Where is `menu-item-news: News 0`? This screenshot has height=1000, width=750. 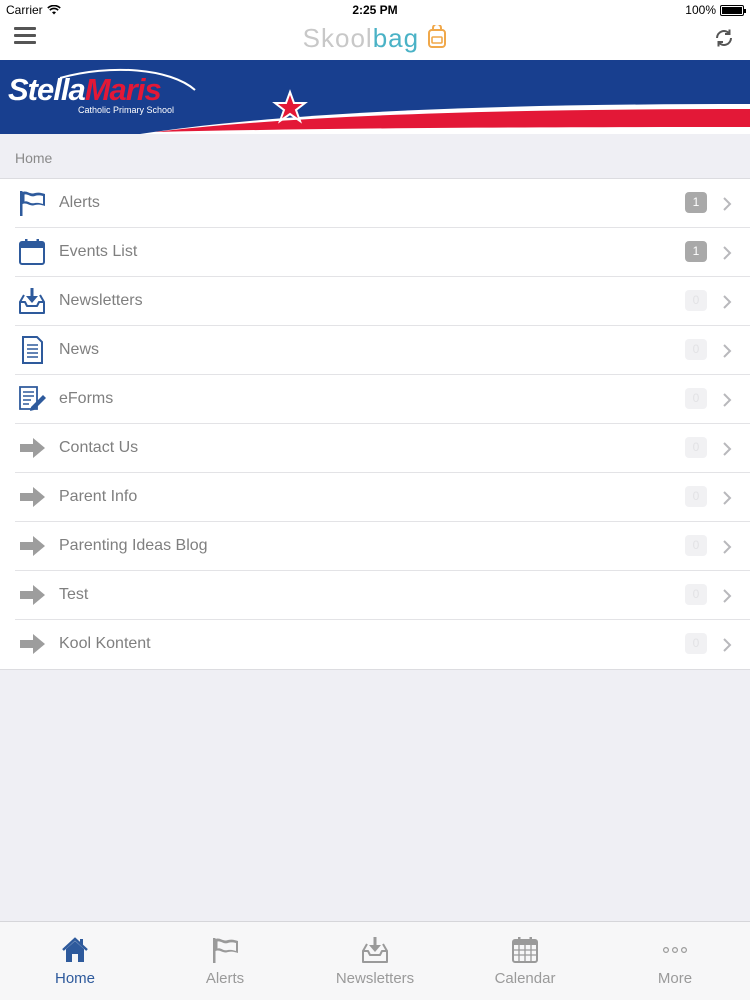 menu-item-news: News 0 is located at coordinates (382, 350).